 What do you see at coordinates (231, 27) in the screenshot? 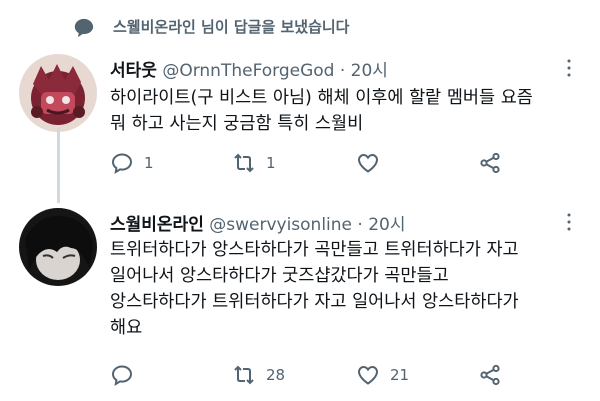
I see `notification-text: 스웰비온라인 님이 답글을 보냈습니다` at bounding box center [231, 27].